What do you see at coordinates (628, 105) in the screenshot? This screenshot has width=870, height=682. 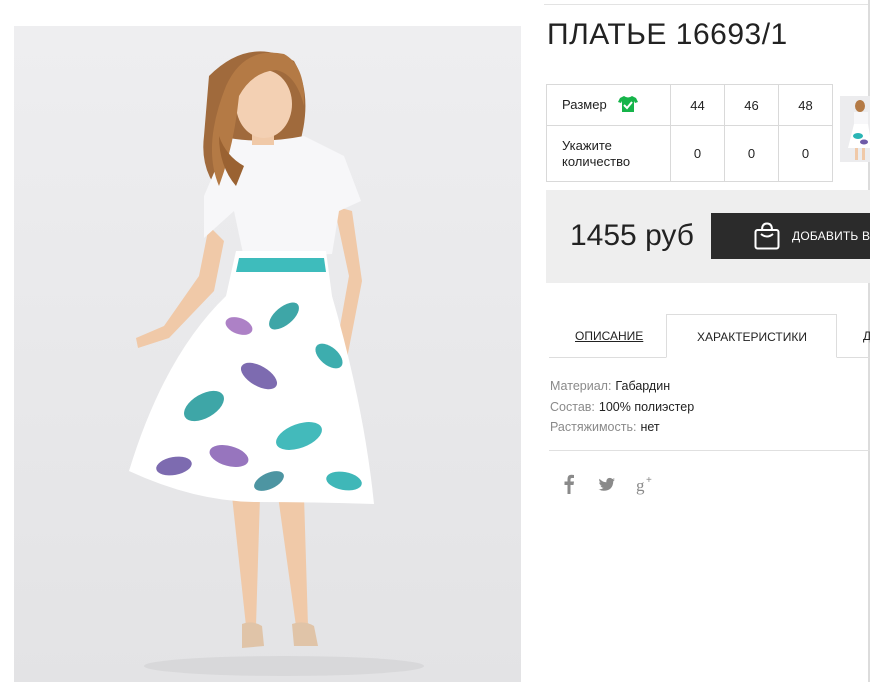 I see `shirt-check-icon` at bounding box center [628, 105].